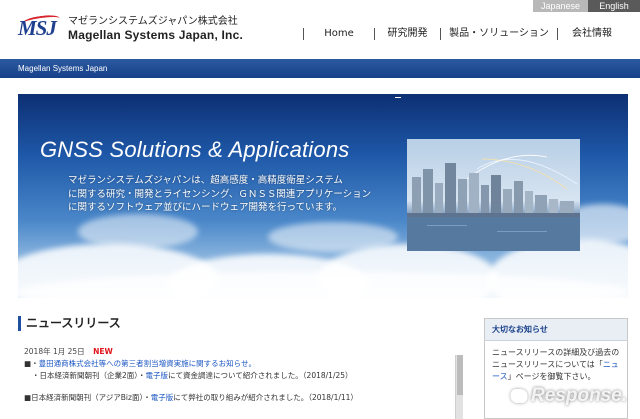 The height and width of the screenshot is (419, 640). What do you see at coordinates (162, 397) in the screenshot?
I see `news-item-2-digital-link: 電子版` at bounding box center [162, 397].